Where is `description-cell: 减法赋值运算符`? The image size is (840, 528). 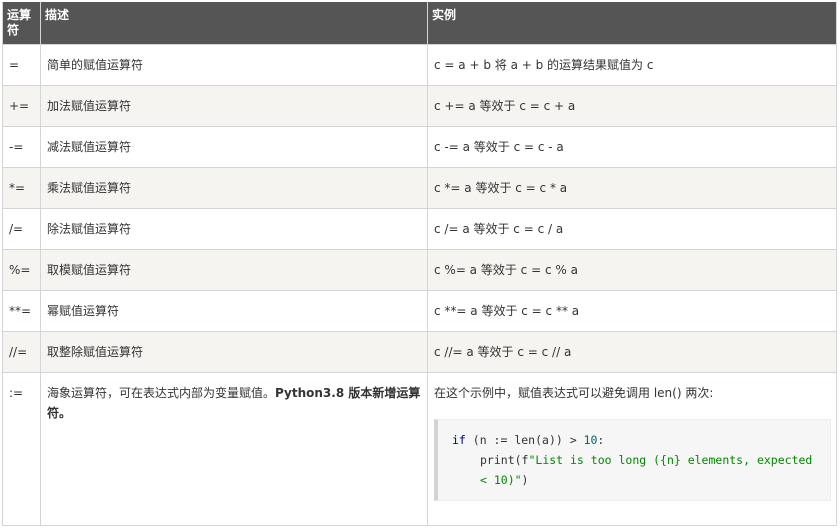
description-cell: 减法赋值运算符 is located at coordinates (234, 147).